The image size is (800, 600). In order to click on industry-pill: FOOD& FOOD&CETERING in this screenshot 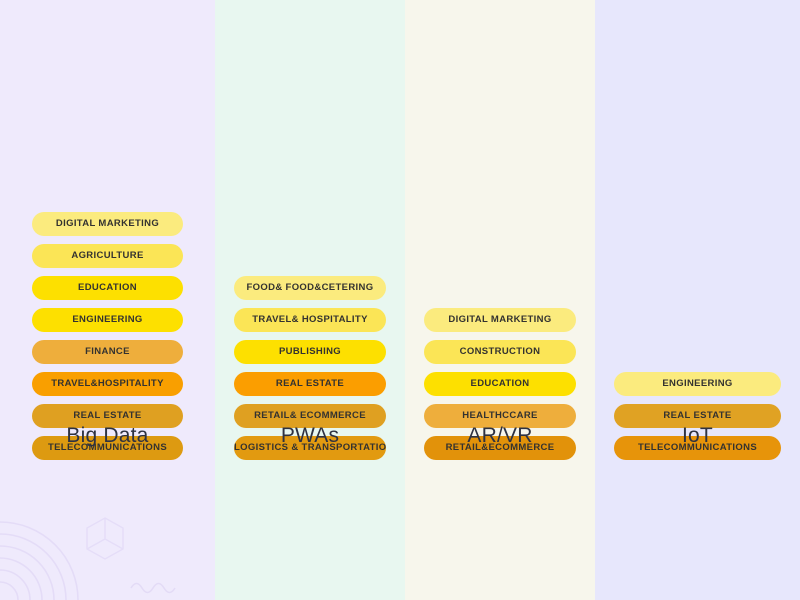, I will do `click(310, 288)`.